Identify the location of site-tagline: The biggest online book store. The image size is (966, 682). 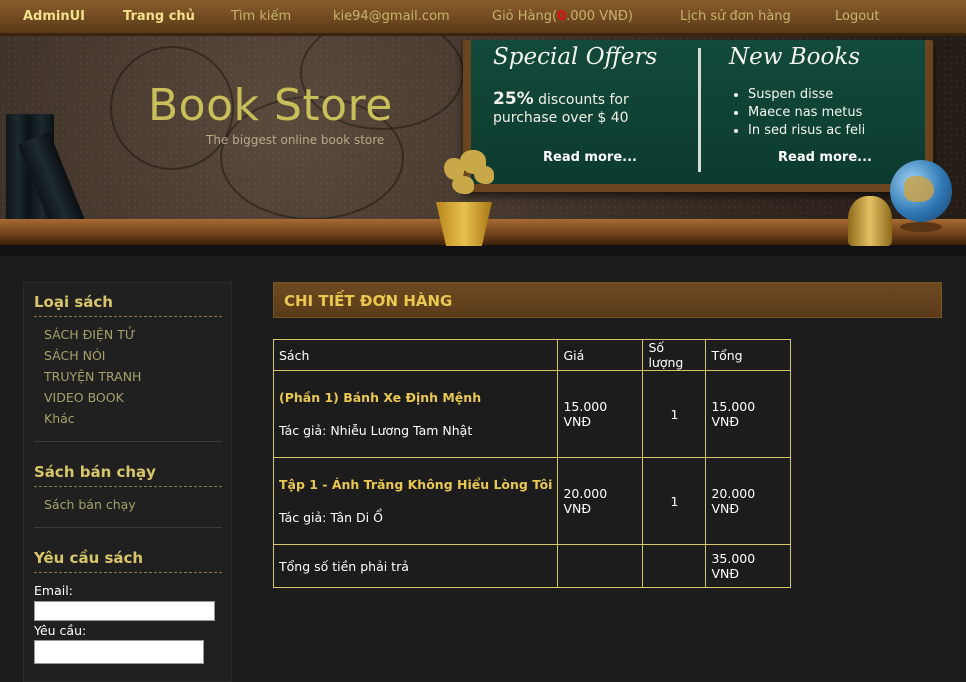
(295, 140).